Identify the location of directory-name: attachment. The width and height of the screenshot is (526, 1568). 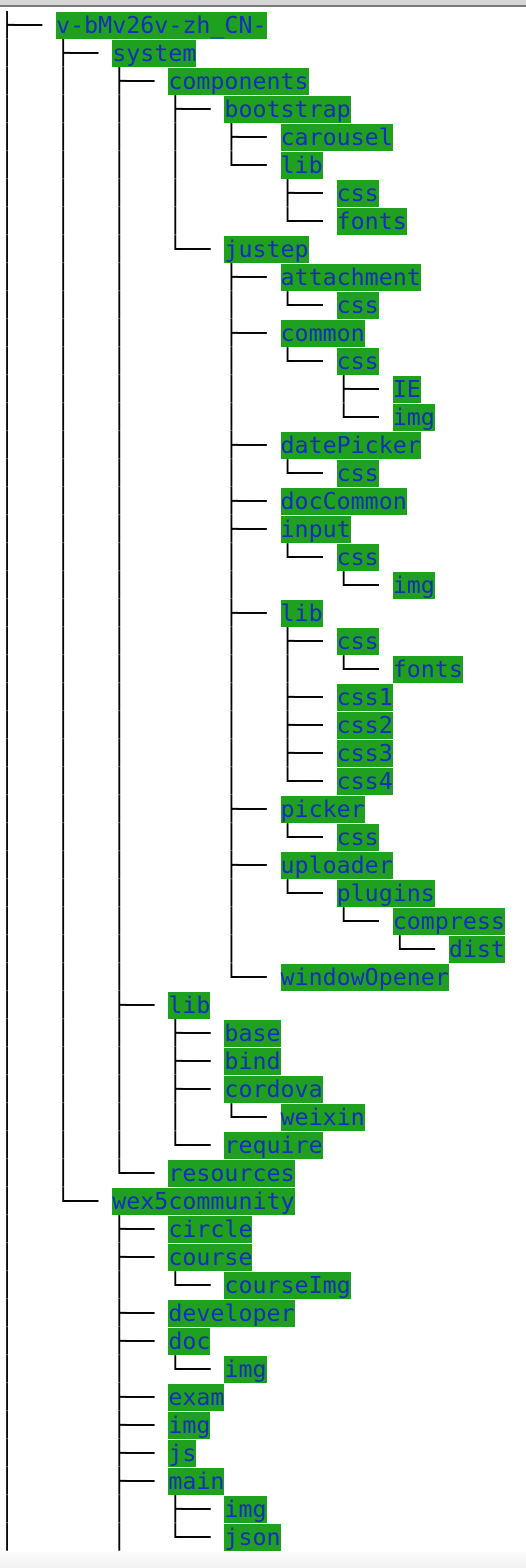
(350, 277).